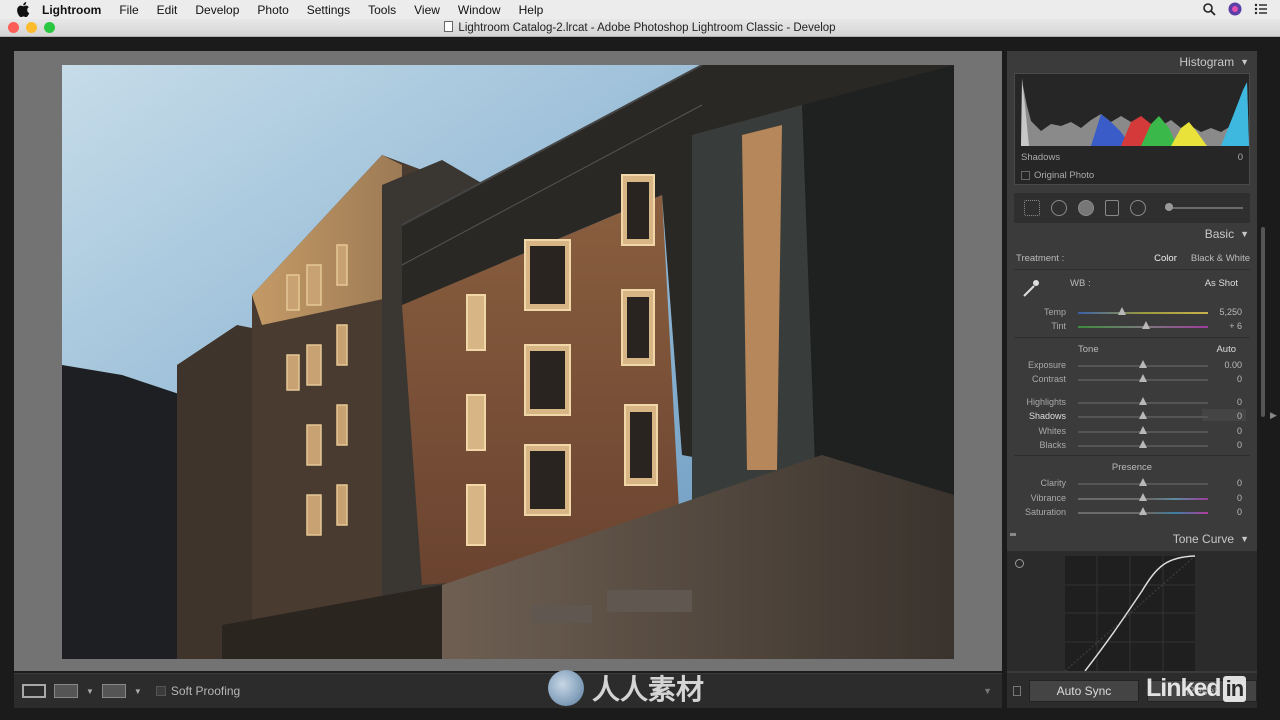  I want to click on tone-curve-title: Tone Curve, so click(1203, 539).